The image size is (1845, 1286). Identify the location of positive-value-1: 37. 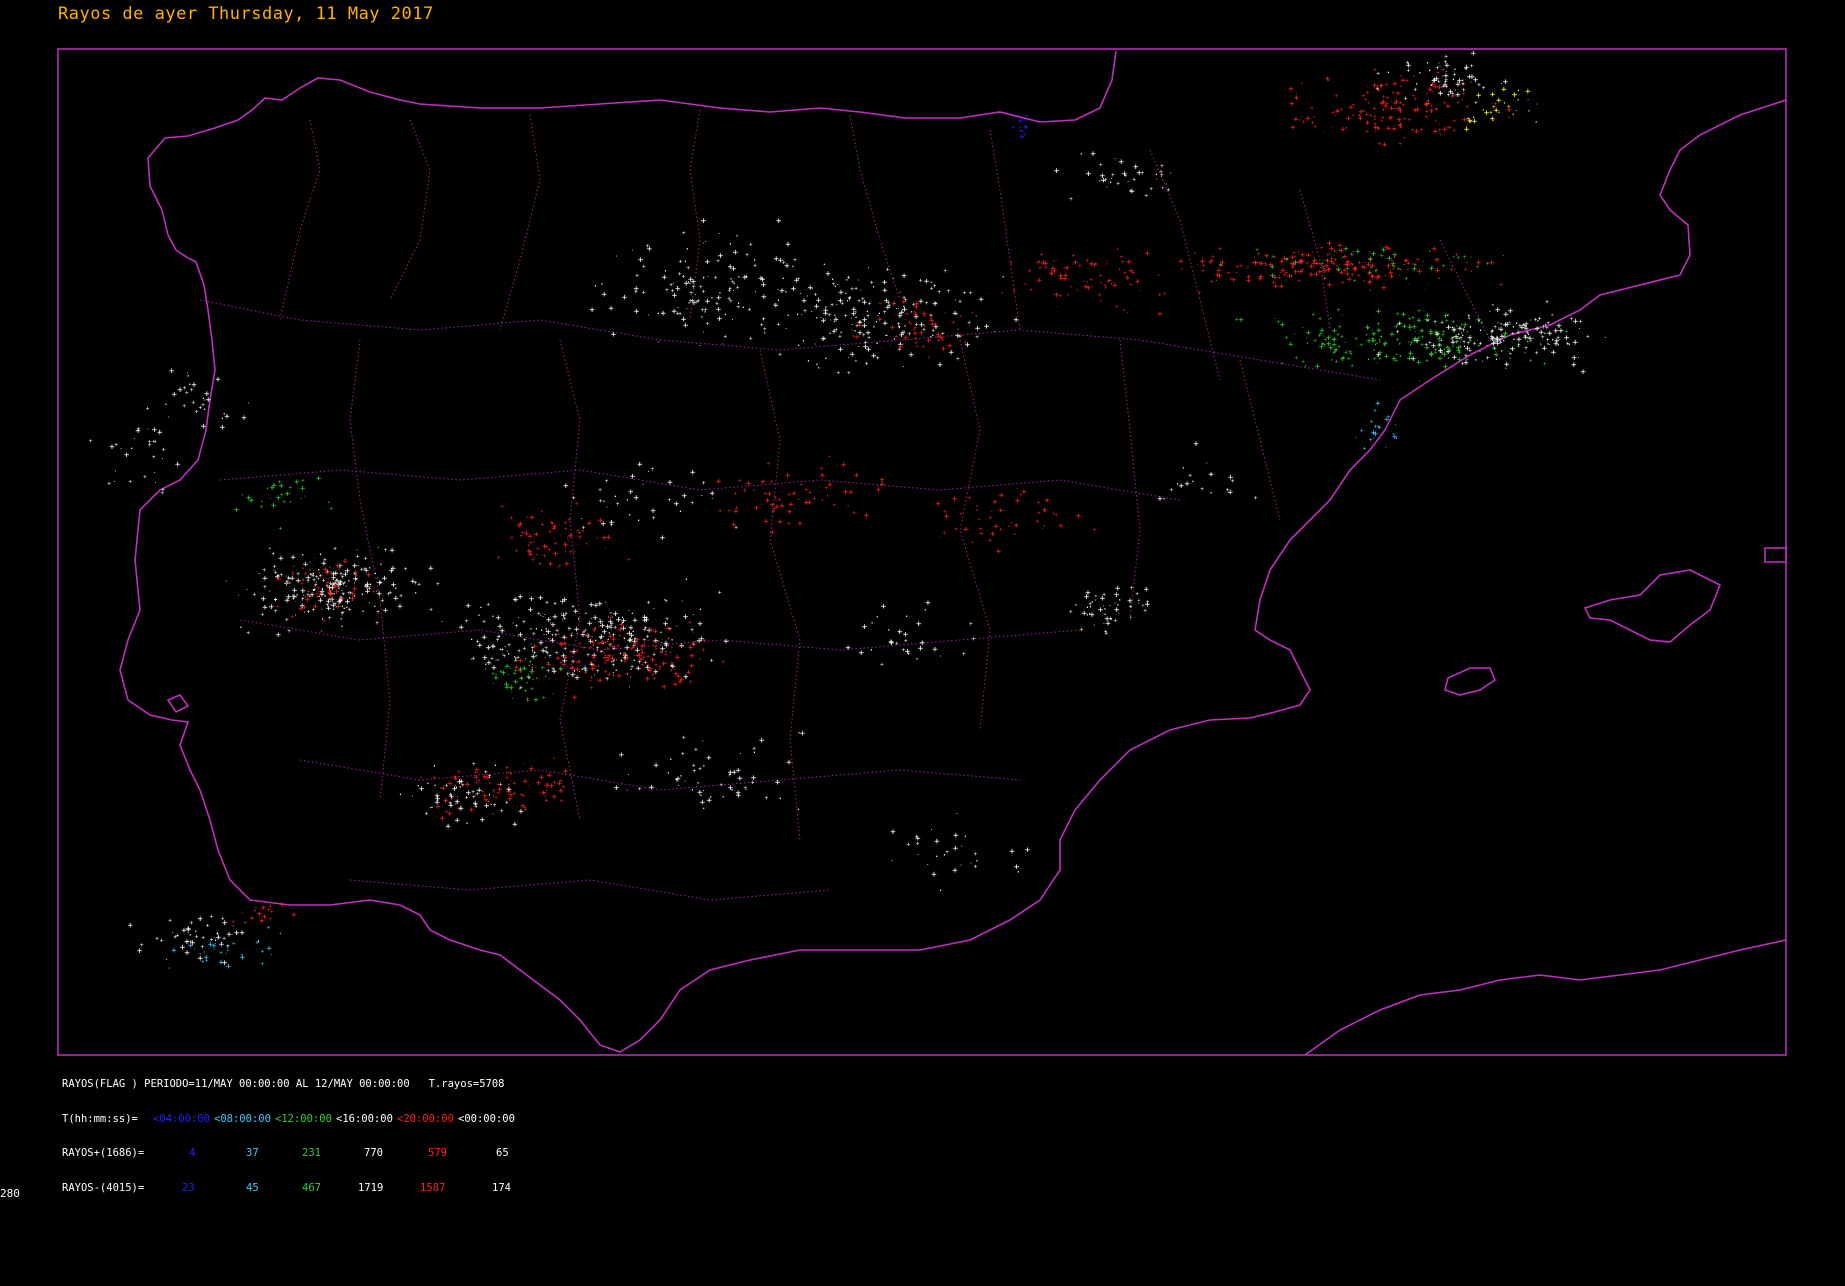
(252, 1153).